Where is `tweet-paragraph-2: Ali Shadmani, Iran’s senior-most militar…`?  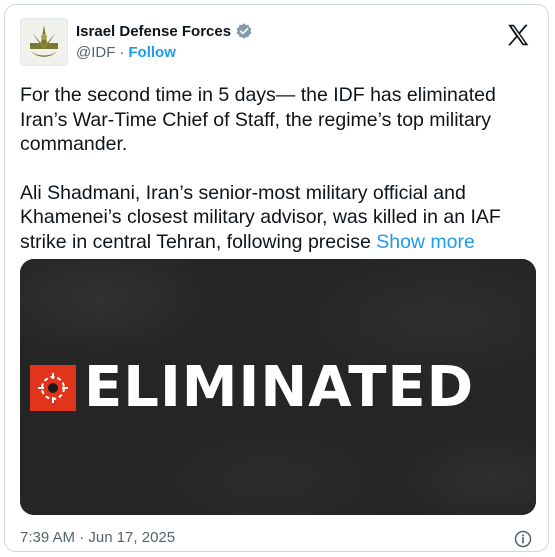
tweet-paragraph-2: Ali Shadmani, Iran’s senior-most militar… is located at coordinates (277, 218).